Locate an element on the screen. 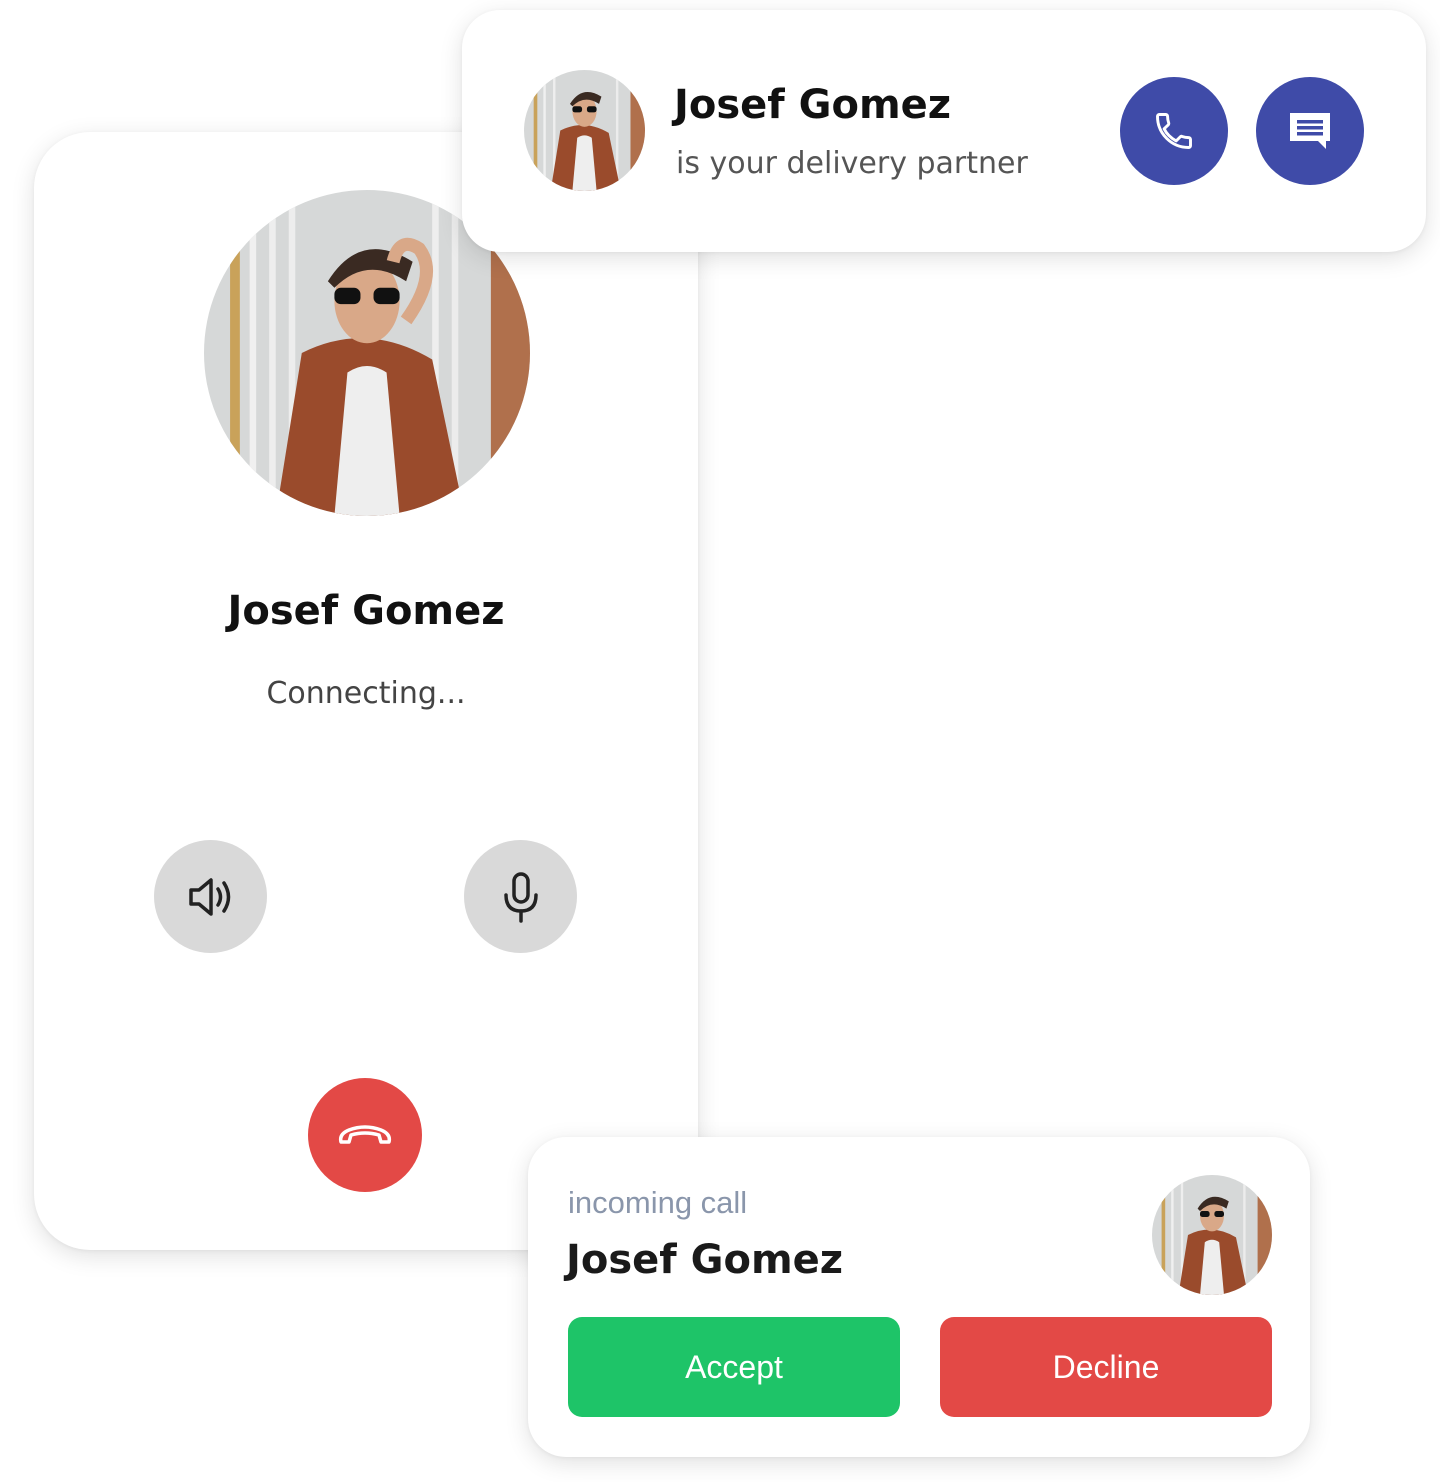 The height and width of the screenshot is (1482, 1440). incoming-call-label: incoming call is located at coordinates (658, 1202).